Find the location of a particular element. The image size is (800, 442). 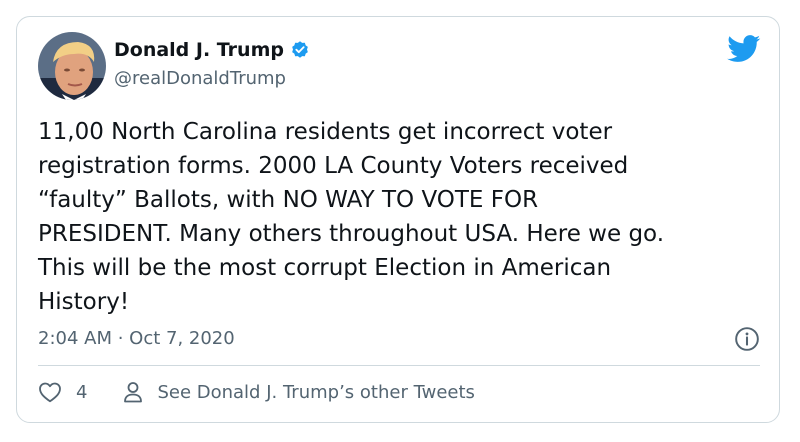

see-other-tweets-label: See Donald J. Trump’s other Tweets is located at coordinates (316, 392).